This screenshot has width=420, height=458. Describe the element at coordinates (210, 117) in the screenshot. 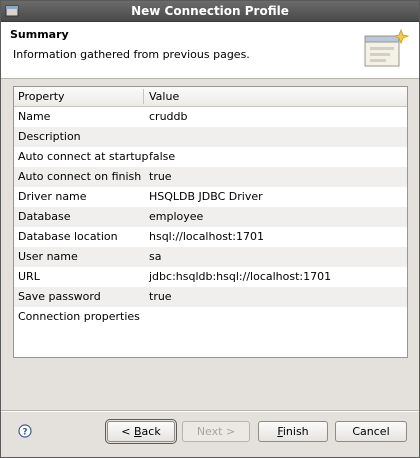

I see `table-row: Name cruddb` at that location.